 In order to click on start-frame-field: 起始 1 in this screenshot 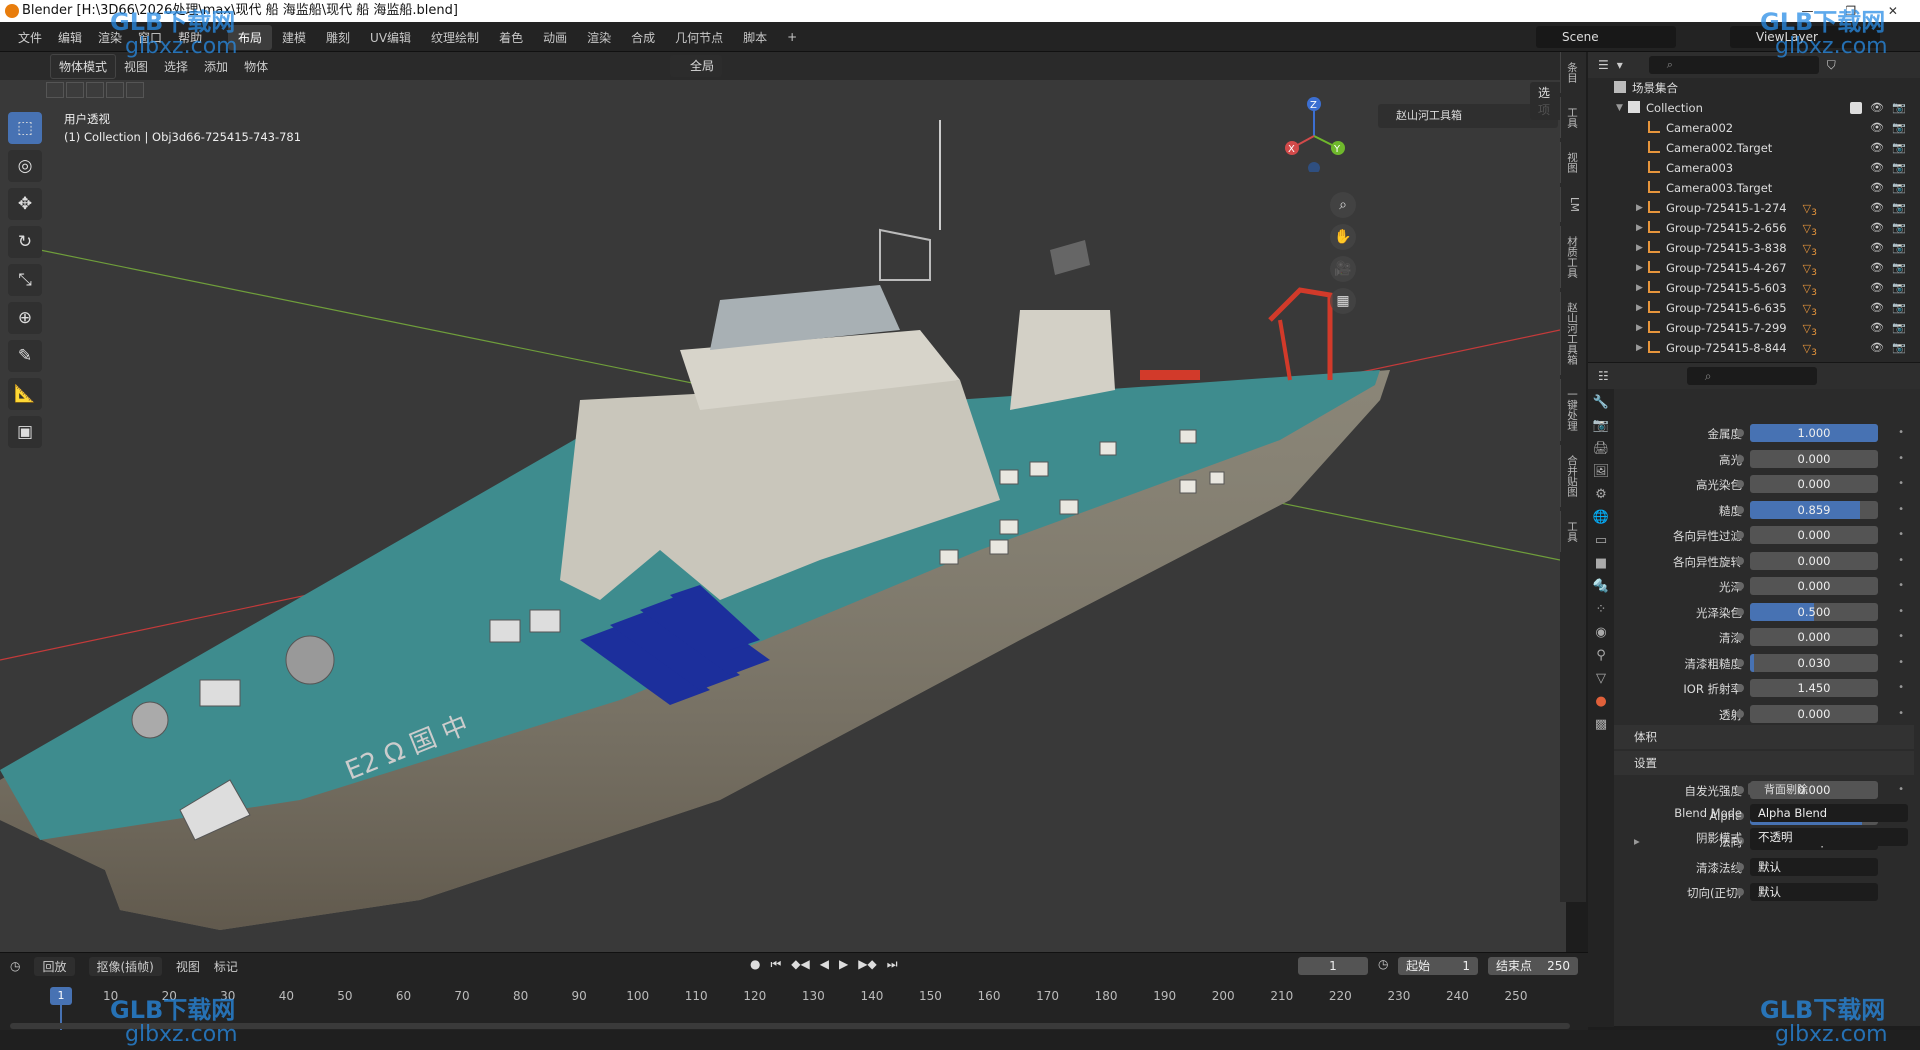, I will do `click(1438, 966)`.